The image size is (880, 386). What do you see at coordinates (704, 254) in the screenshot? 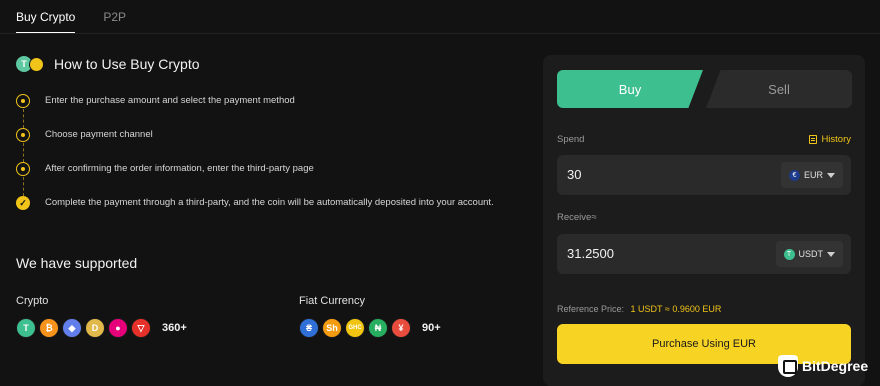
I see `receive-input: 31.2500 T USDT` at bounding box center [704, 254].